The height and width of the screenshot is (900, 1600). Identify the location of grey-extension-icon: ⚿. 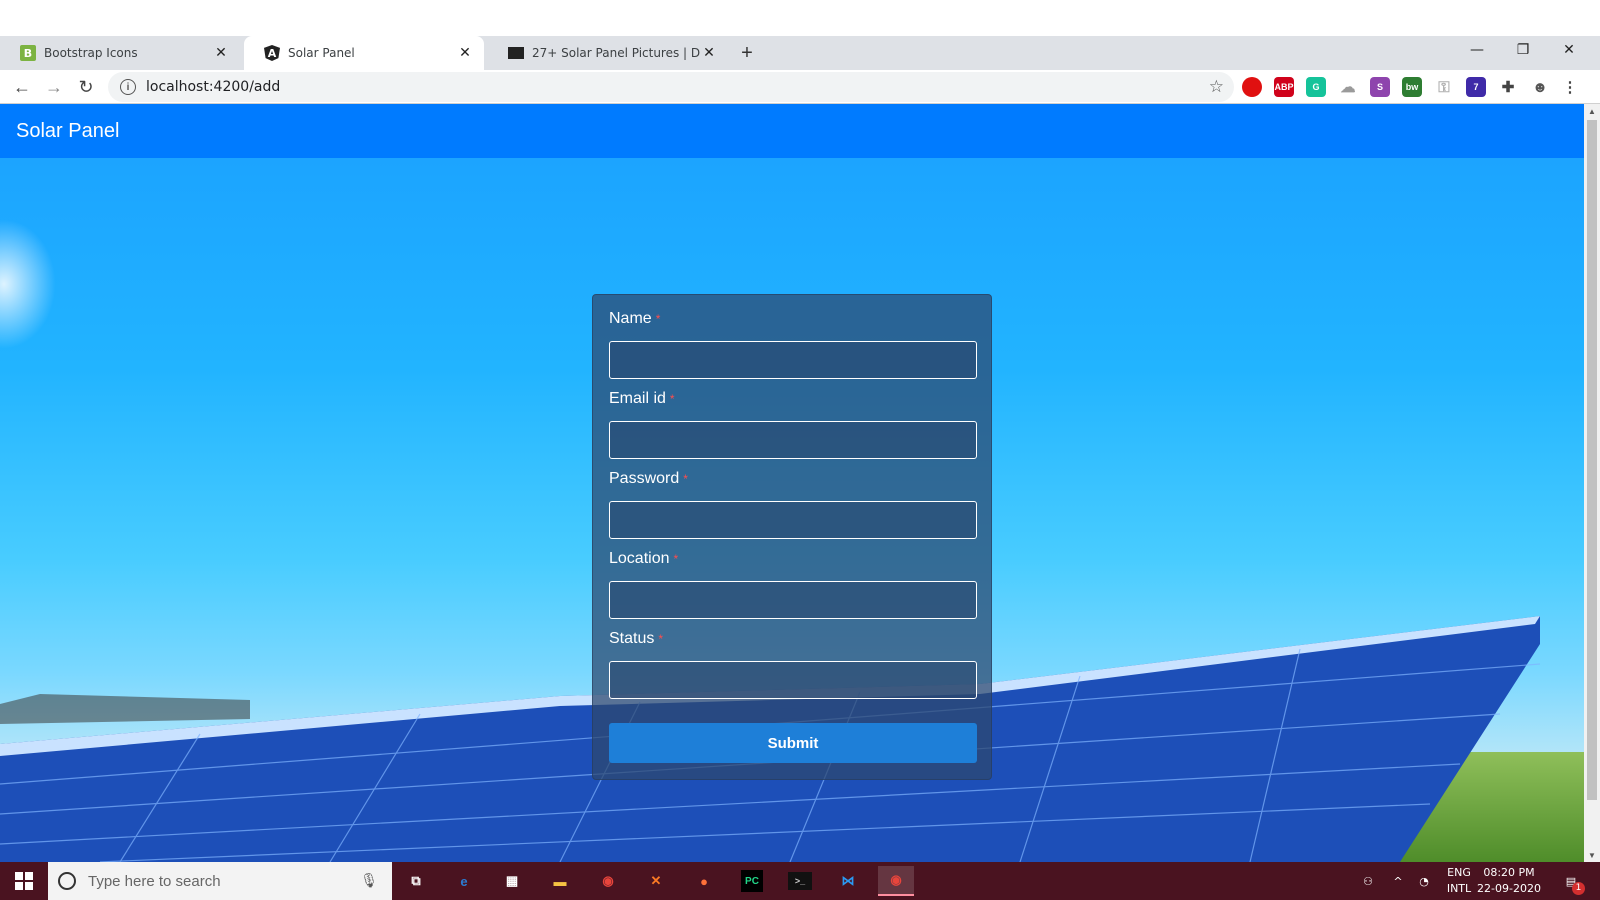
(1444, 87).